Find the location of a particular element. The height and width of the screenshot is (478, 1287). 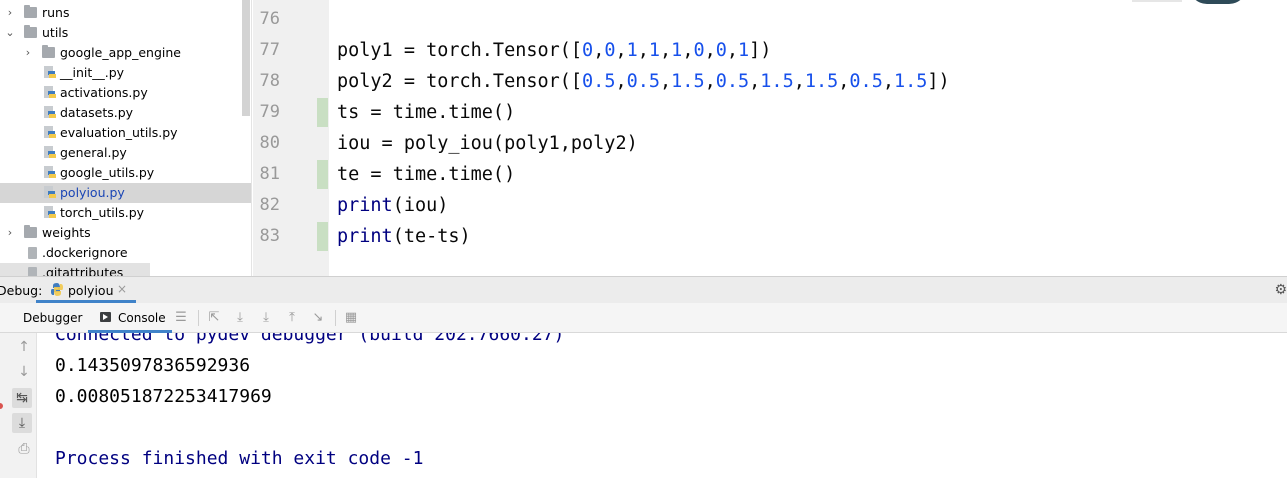

show-execution-point-icon: ⇱ is located at coordinates (214, 317).